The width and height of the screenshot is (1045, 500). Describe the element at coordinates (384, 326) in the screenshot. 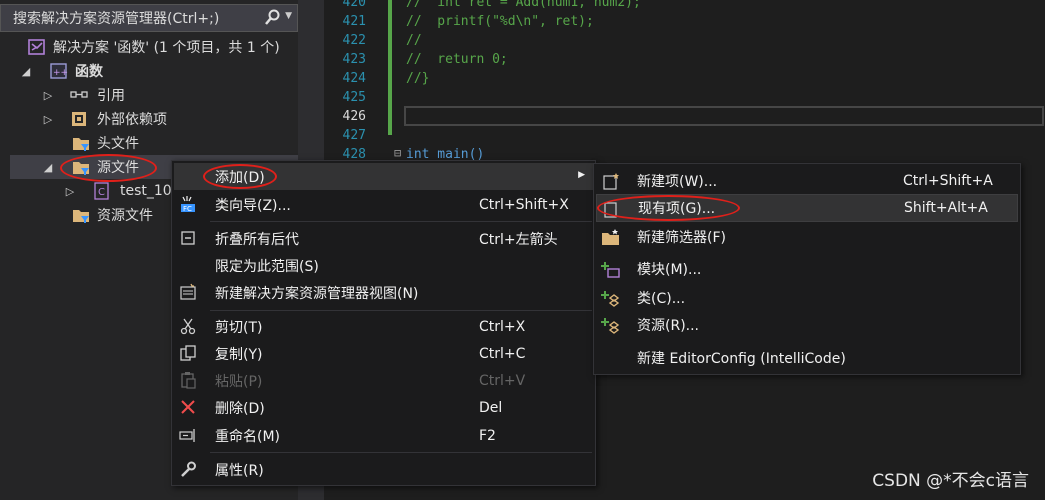

I see `menu-item-cut: 剪切(T) Ctrl+X` at that location.